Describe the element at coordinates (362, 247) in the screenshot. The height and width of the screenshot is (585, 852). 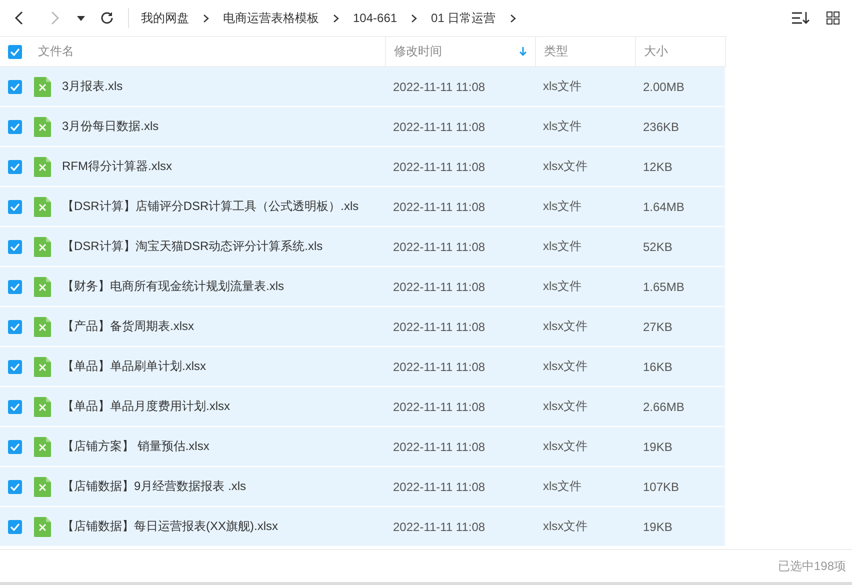
I see `file-row: 【DSR计算】淘宝天猫DSR动态评分计算系统.xls 2022-11-11 11:08 xls文件 52KB` at that location.